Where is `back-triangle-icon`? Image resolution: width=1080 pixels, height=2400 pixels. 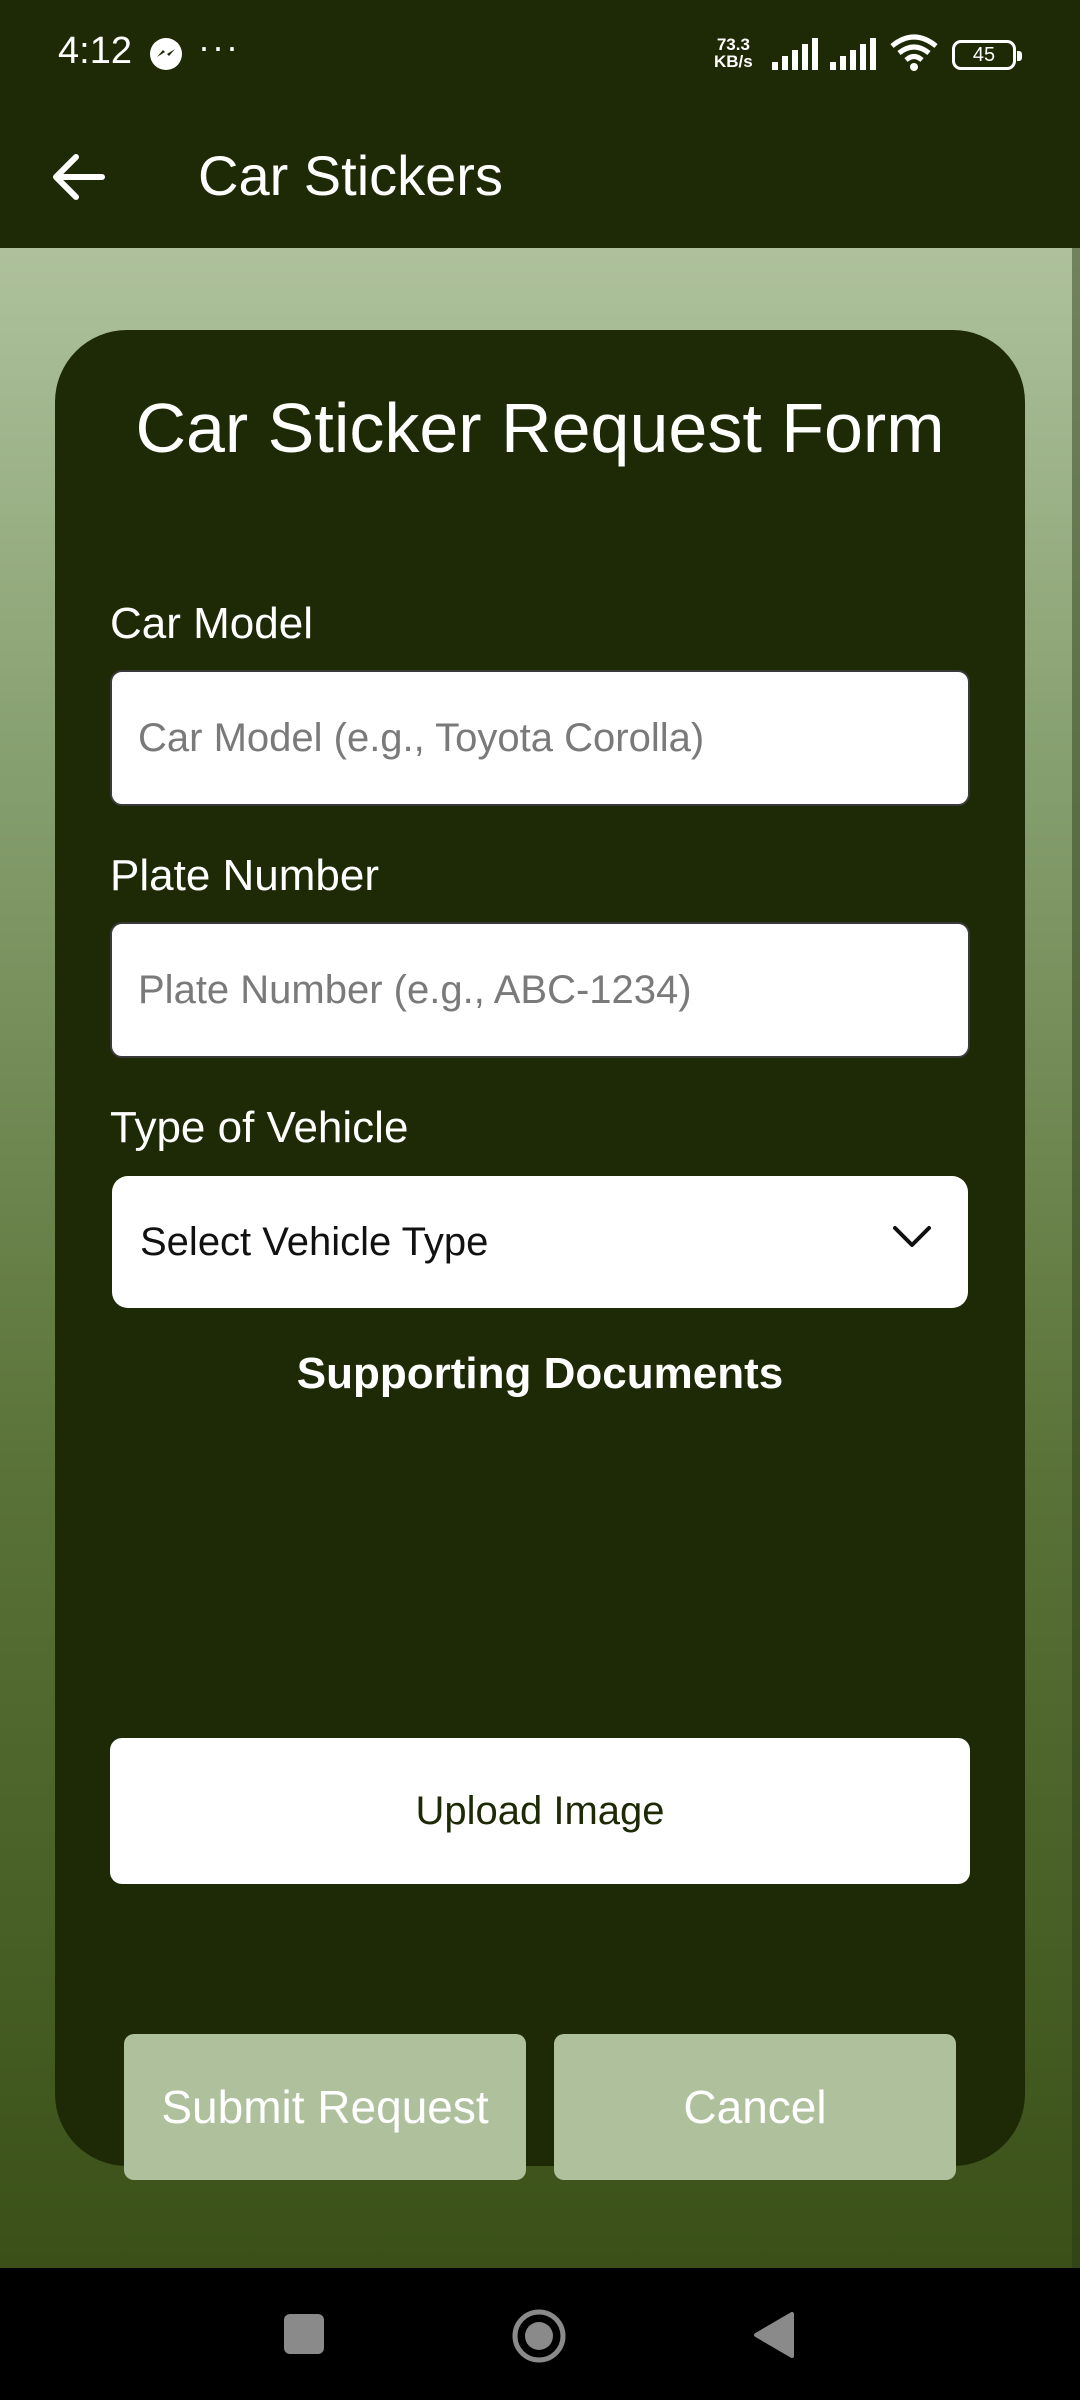 back-triangle-icon is located at coordinates (774, 2335).